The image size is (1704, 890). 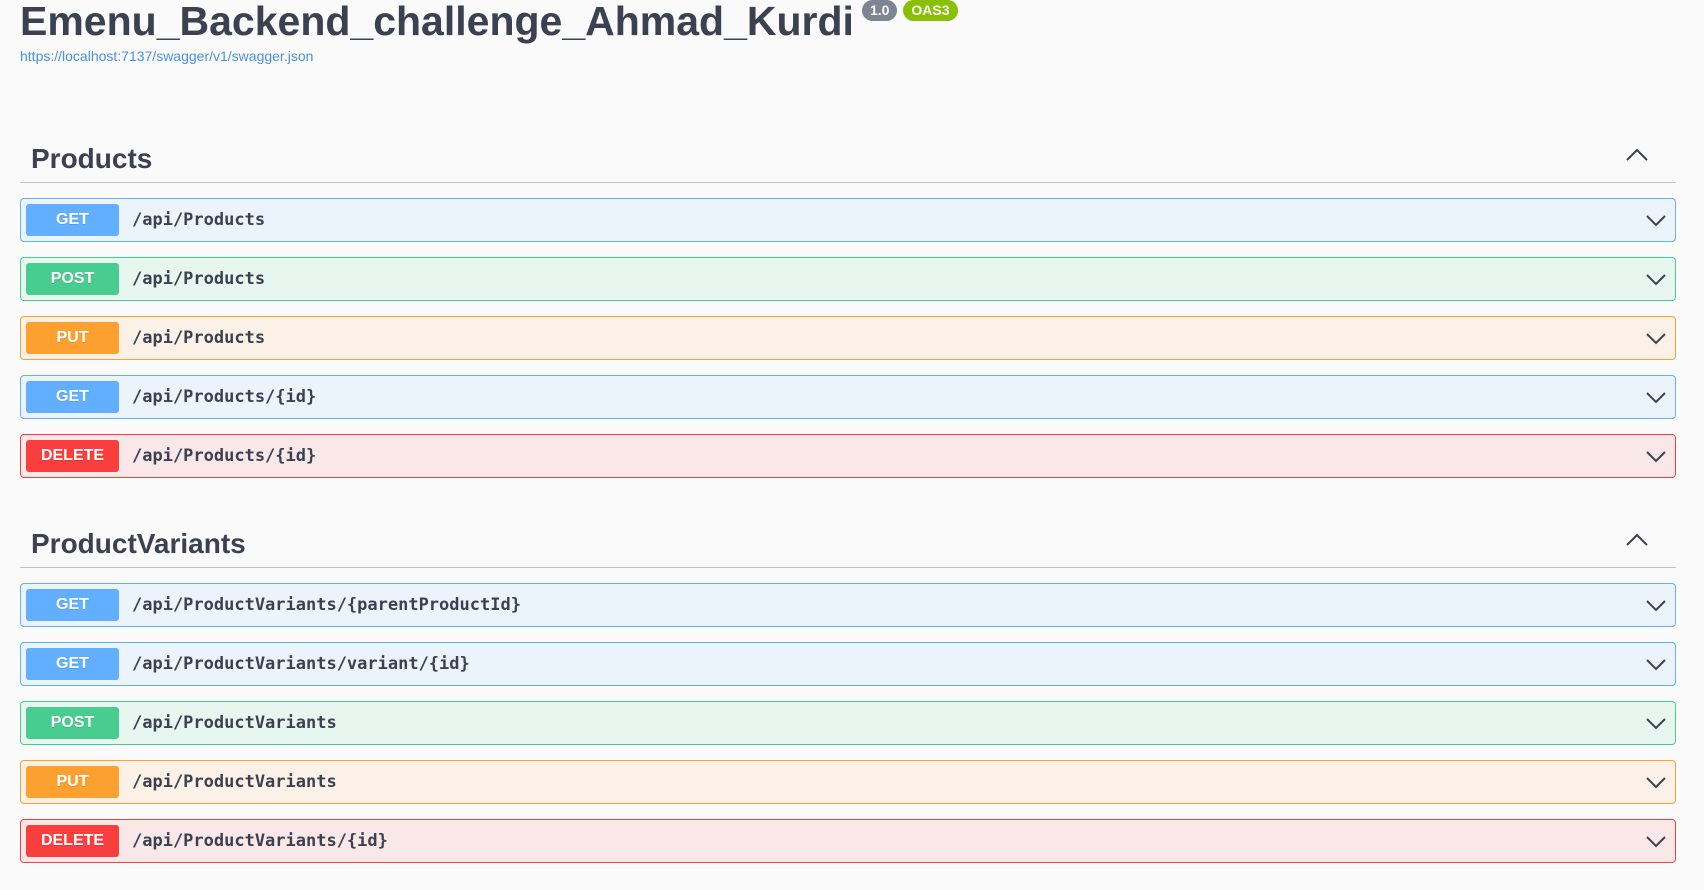 What do you see at coordinates (930, 10) in the screenshot?
I see `oas-badge: OAS3` at bounding box center [930, 10].